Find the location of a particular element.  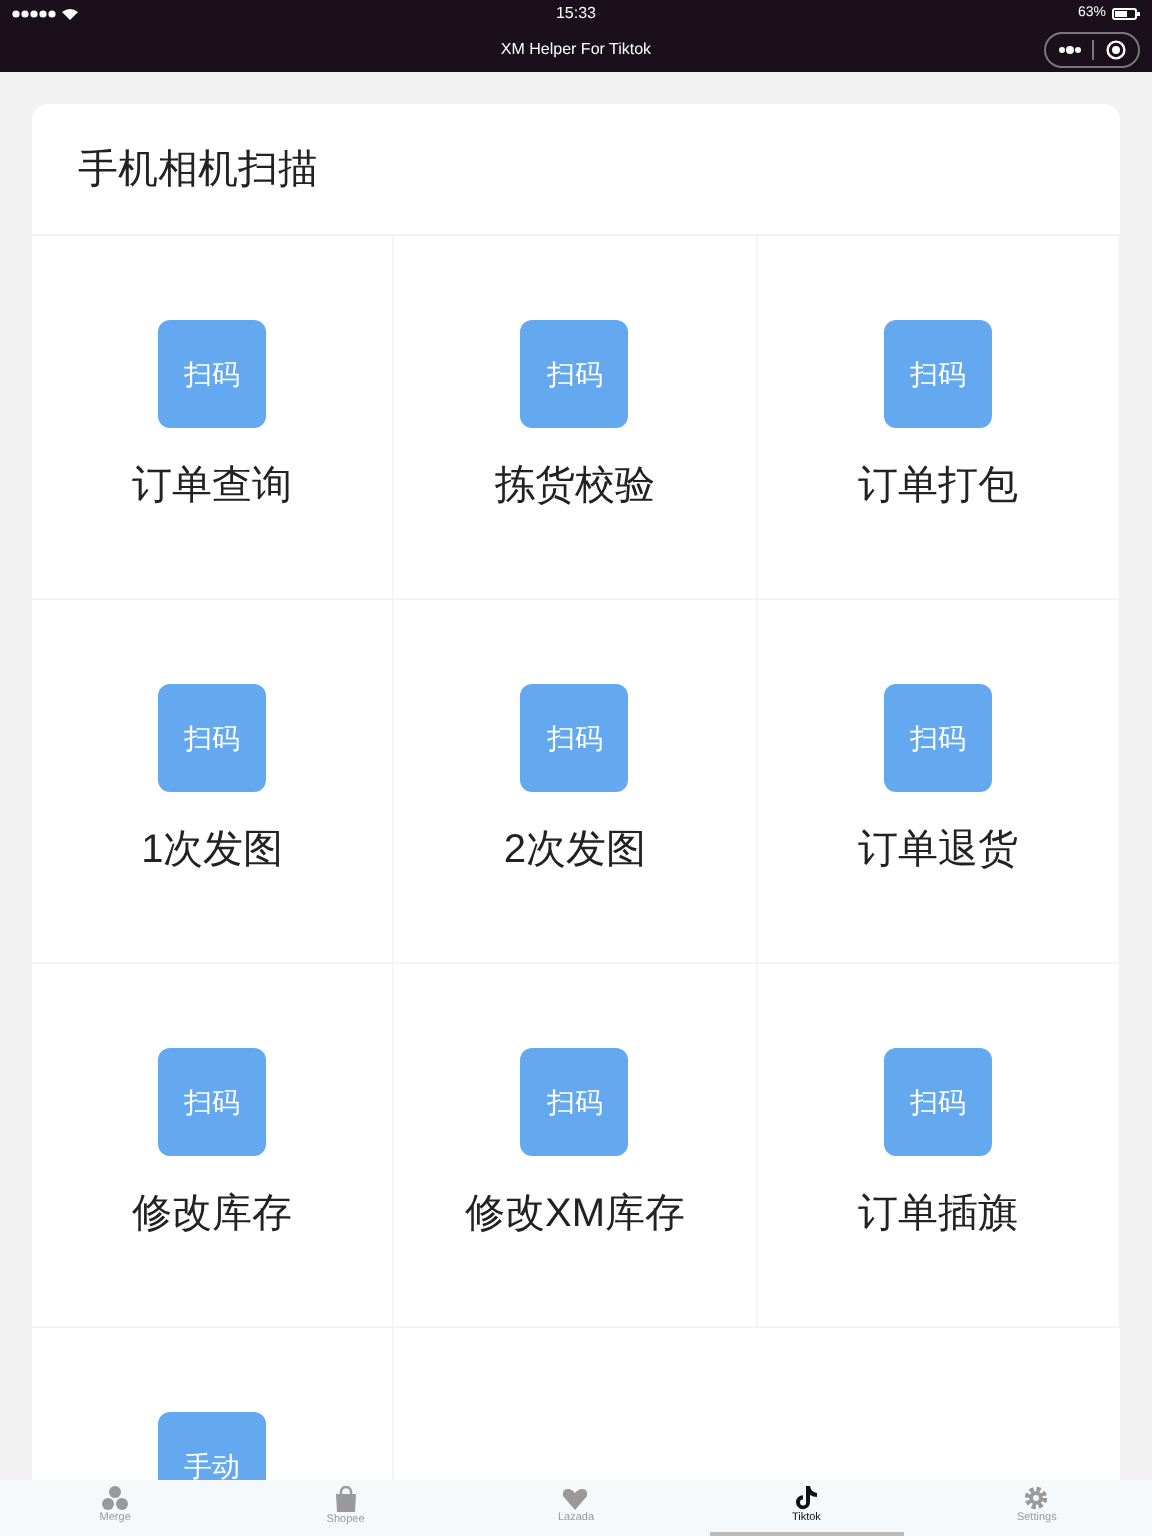

function-label: 修改库存 is located at coordinates (212, 1215).